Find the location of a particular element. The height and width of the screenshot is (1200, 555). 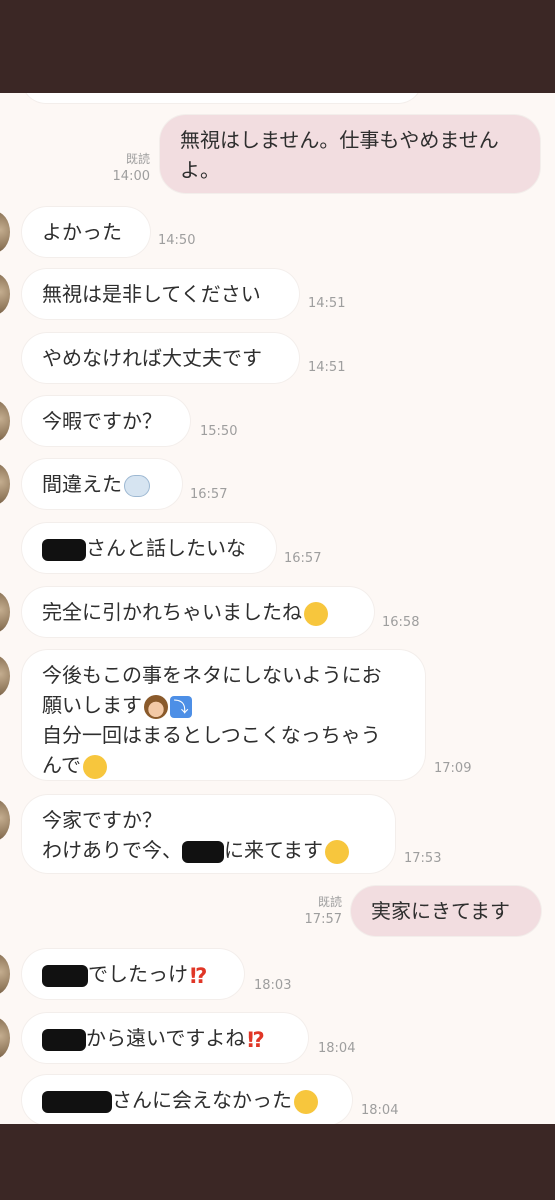

person-bowing-icon is located at coordinates (156, 706).